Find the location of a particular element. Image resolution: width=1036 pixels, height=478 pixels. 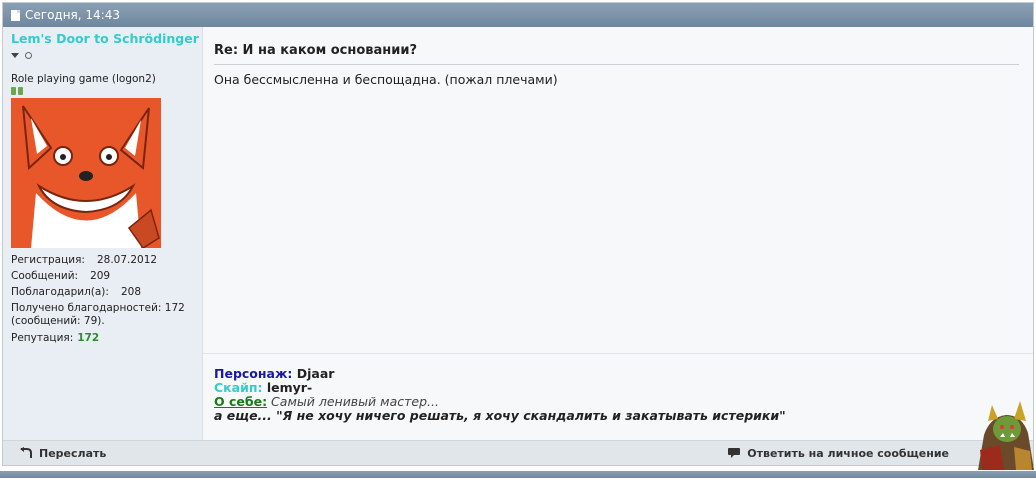

chevron-down-icon is located at coordinates (15, 55).